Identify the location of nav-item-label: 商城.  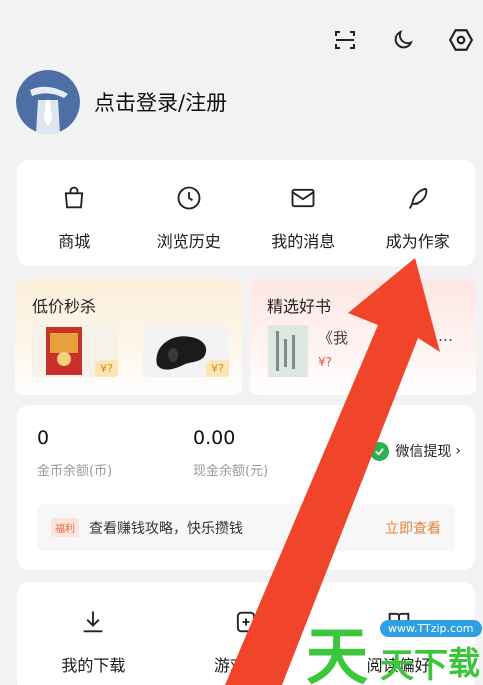
(74, 241).